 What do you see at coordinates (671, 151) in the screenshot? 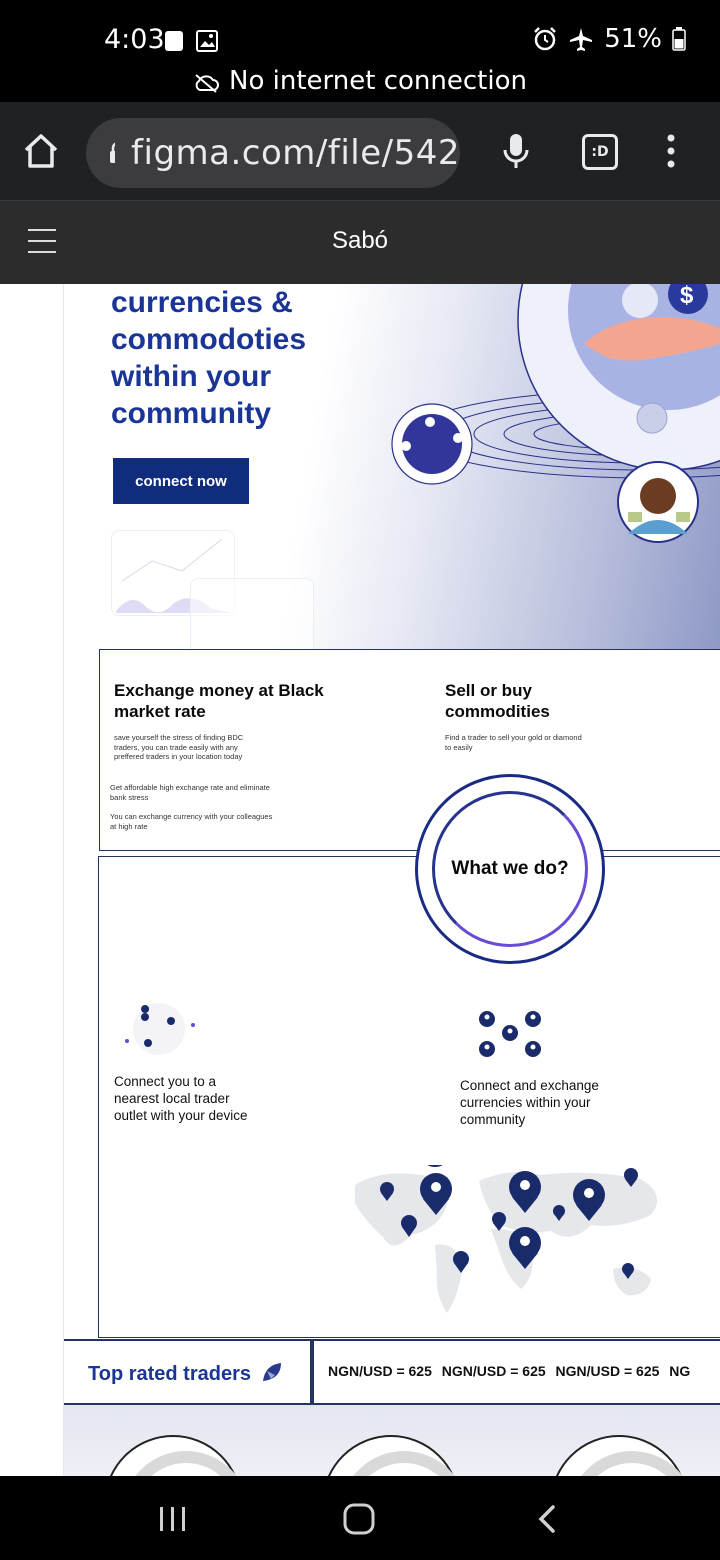
I see `more-options-icon` at bounding box center [671, 151].